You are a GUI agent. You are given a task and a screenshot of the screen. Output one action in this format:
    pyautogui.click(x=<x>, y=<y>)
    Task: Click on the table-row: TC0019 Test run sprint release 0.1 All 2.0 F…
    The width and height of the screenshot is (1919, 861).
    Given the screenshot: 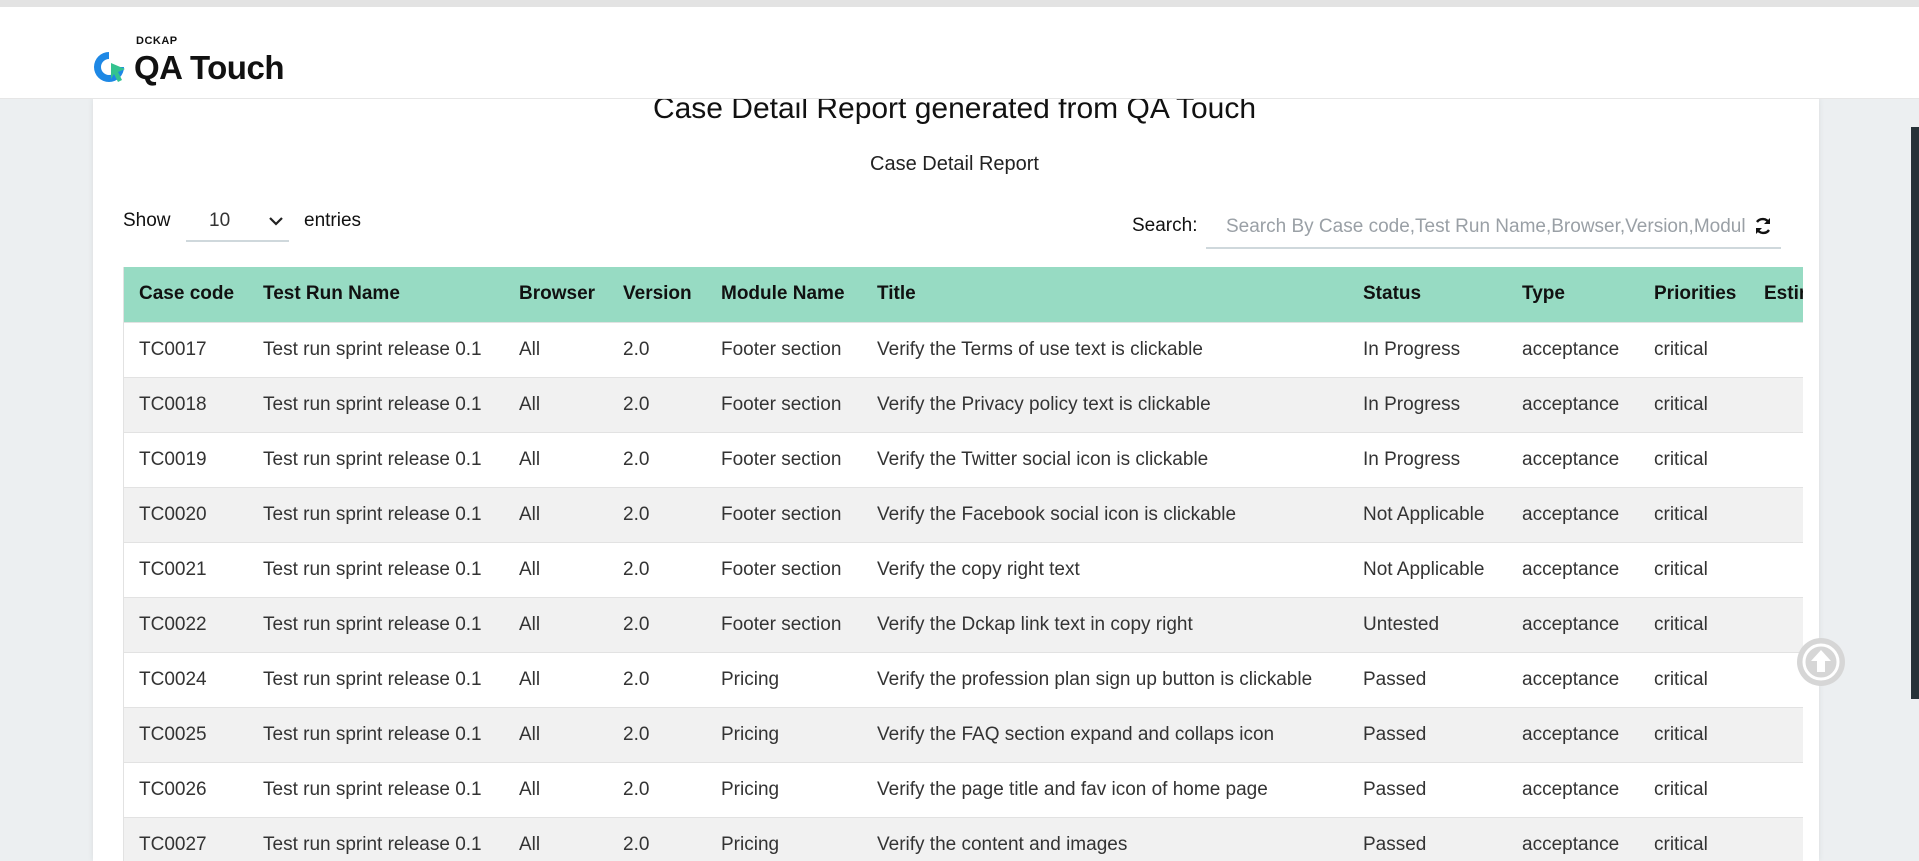 What is the action you would take?
    pyautogui.click(x=963, y=459)
    